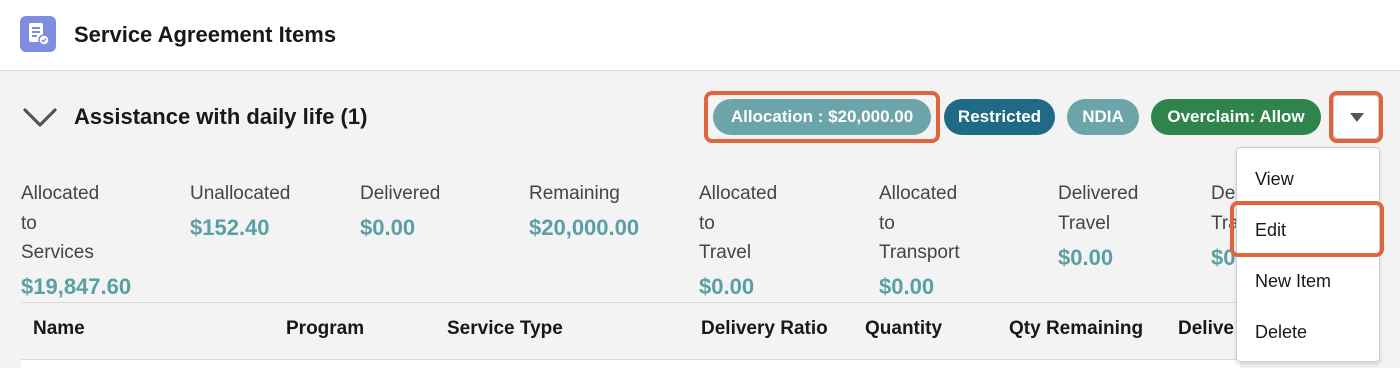 The height and width of the screenshot is (368, 1400). Describe the element at coordinates (1225, 223) in the screenshot. I see `stat-label-line: Tra` at that location.